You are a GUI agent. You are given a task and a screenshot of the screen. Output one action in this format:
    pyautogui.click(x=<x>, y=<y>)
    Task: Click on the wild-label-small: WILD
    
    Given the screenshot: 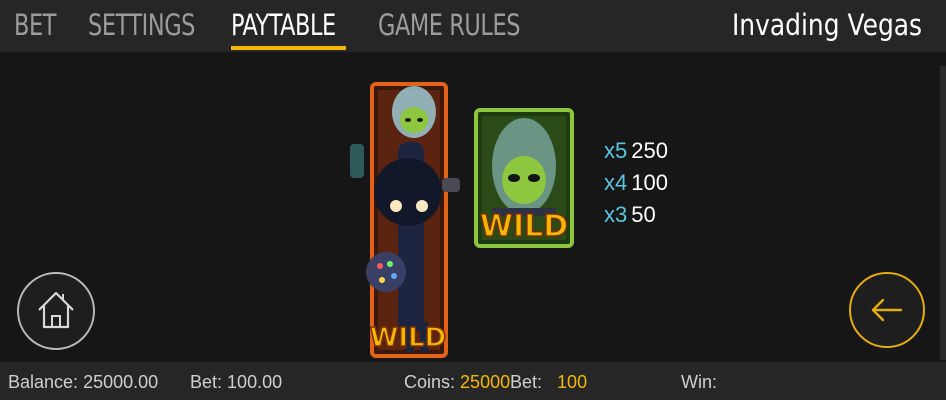 What is the action you would take?
    pyautogui.click(x=524, y=226)
    